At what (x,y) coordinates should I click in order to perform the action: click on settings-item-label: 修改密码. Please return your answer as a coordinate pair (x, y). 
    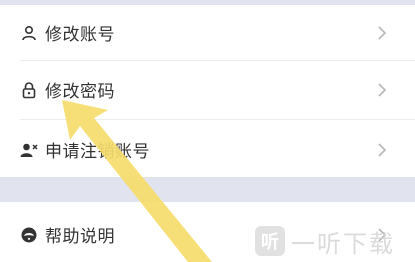
    Looking at the image, I should click on (80, 92).